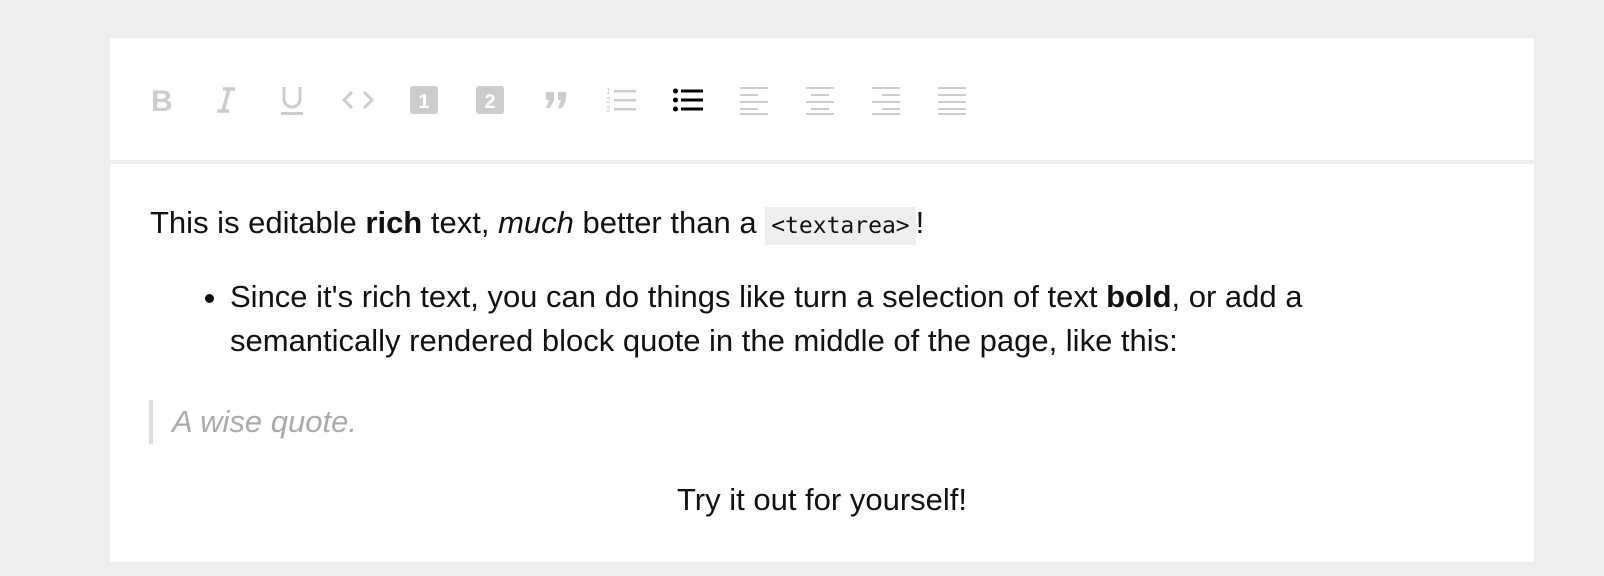 The width and height of the screenshot is (1604, 576). I want to click on bulleted-list-icon, so click(688, 100).